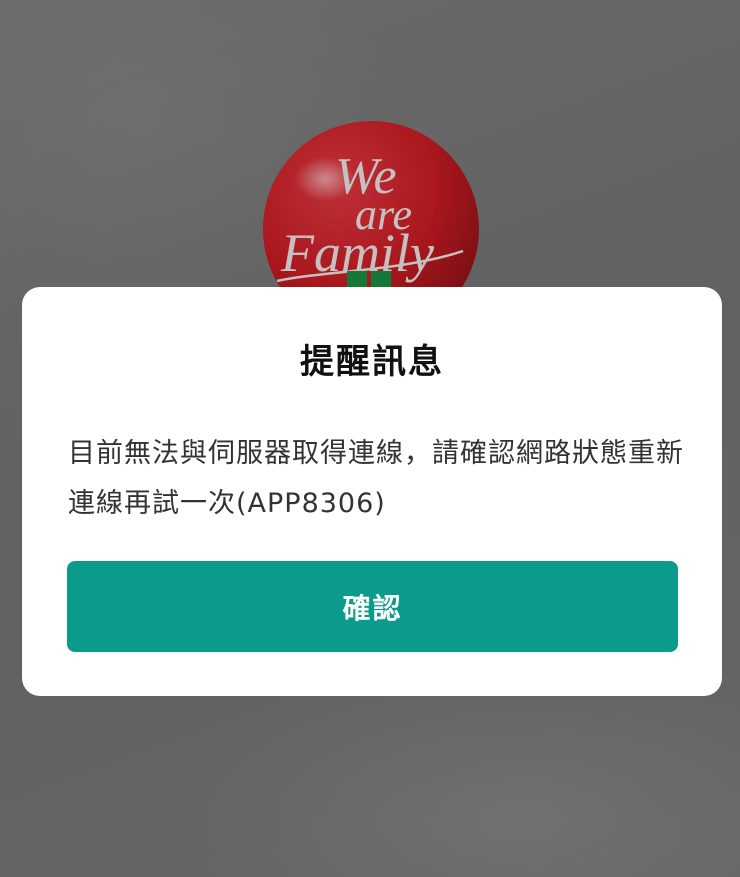  What do you see at coordinates (376, 478) in the screenshot?
I see `dialog-message: 目前無法與伺服器取得連線，請確認網路狀態重新連線再試一次(APP8306)` at bounding box center [376, 478].